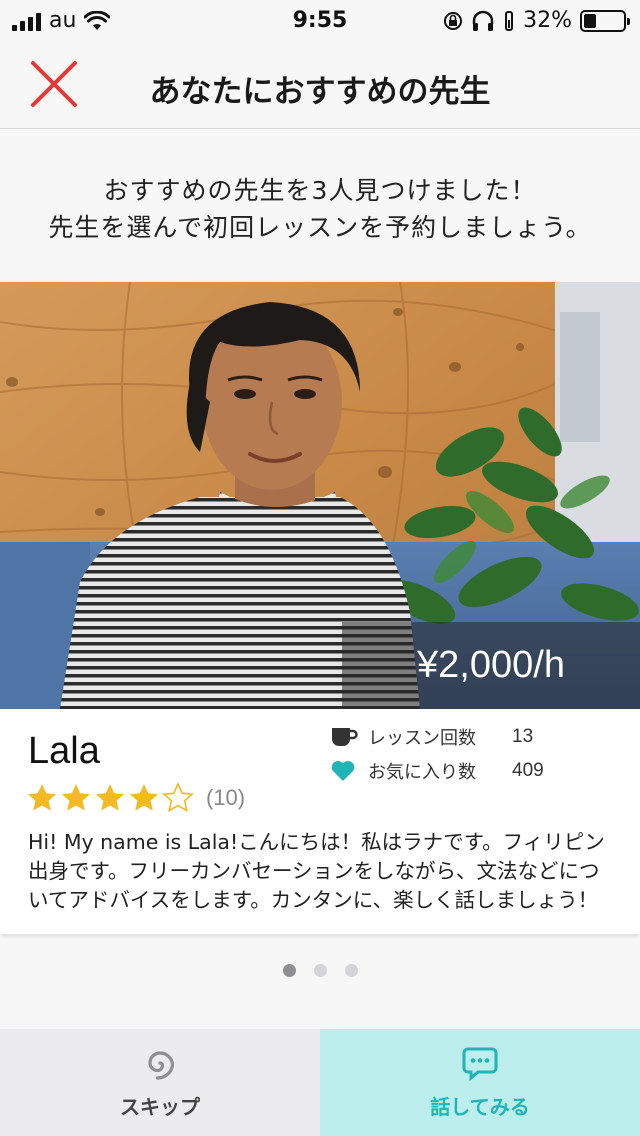  I want to click on bottom-action-bar: スキップ 話してみる, so click(320, 1082).